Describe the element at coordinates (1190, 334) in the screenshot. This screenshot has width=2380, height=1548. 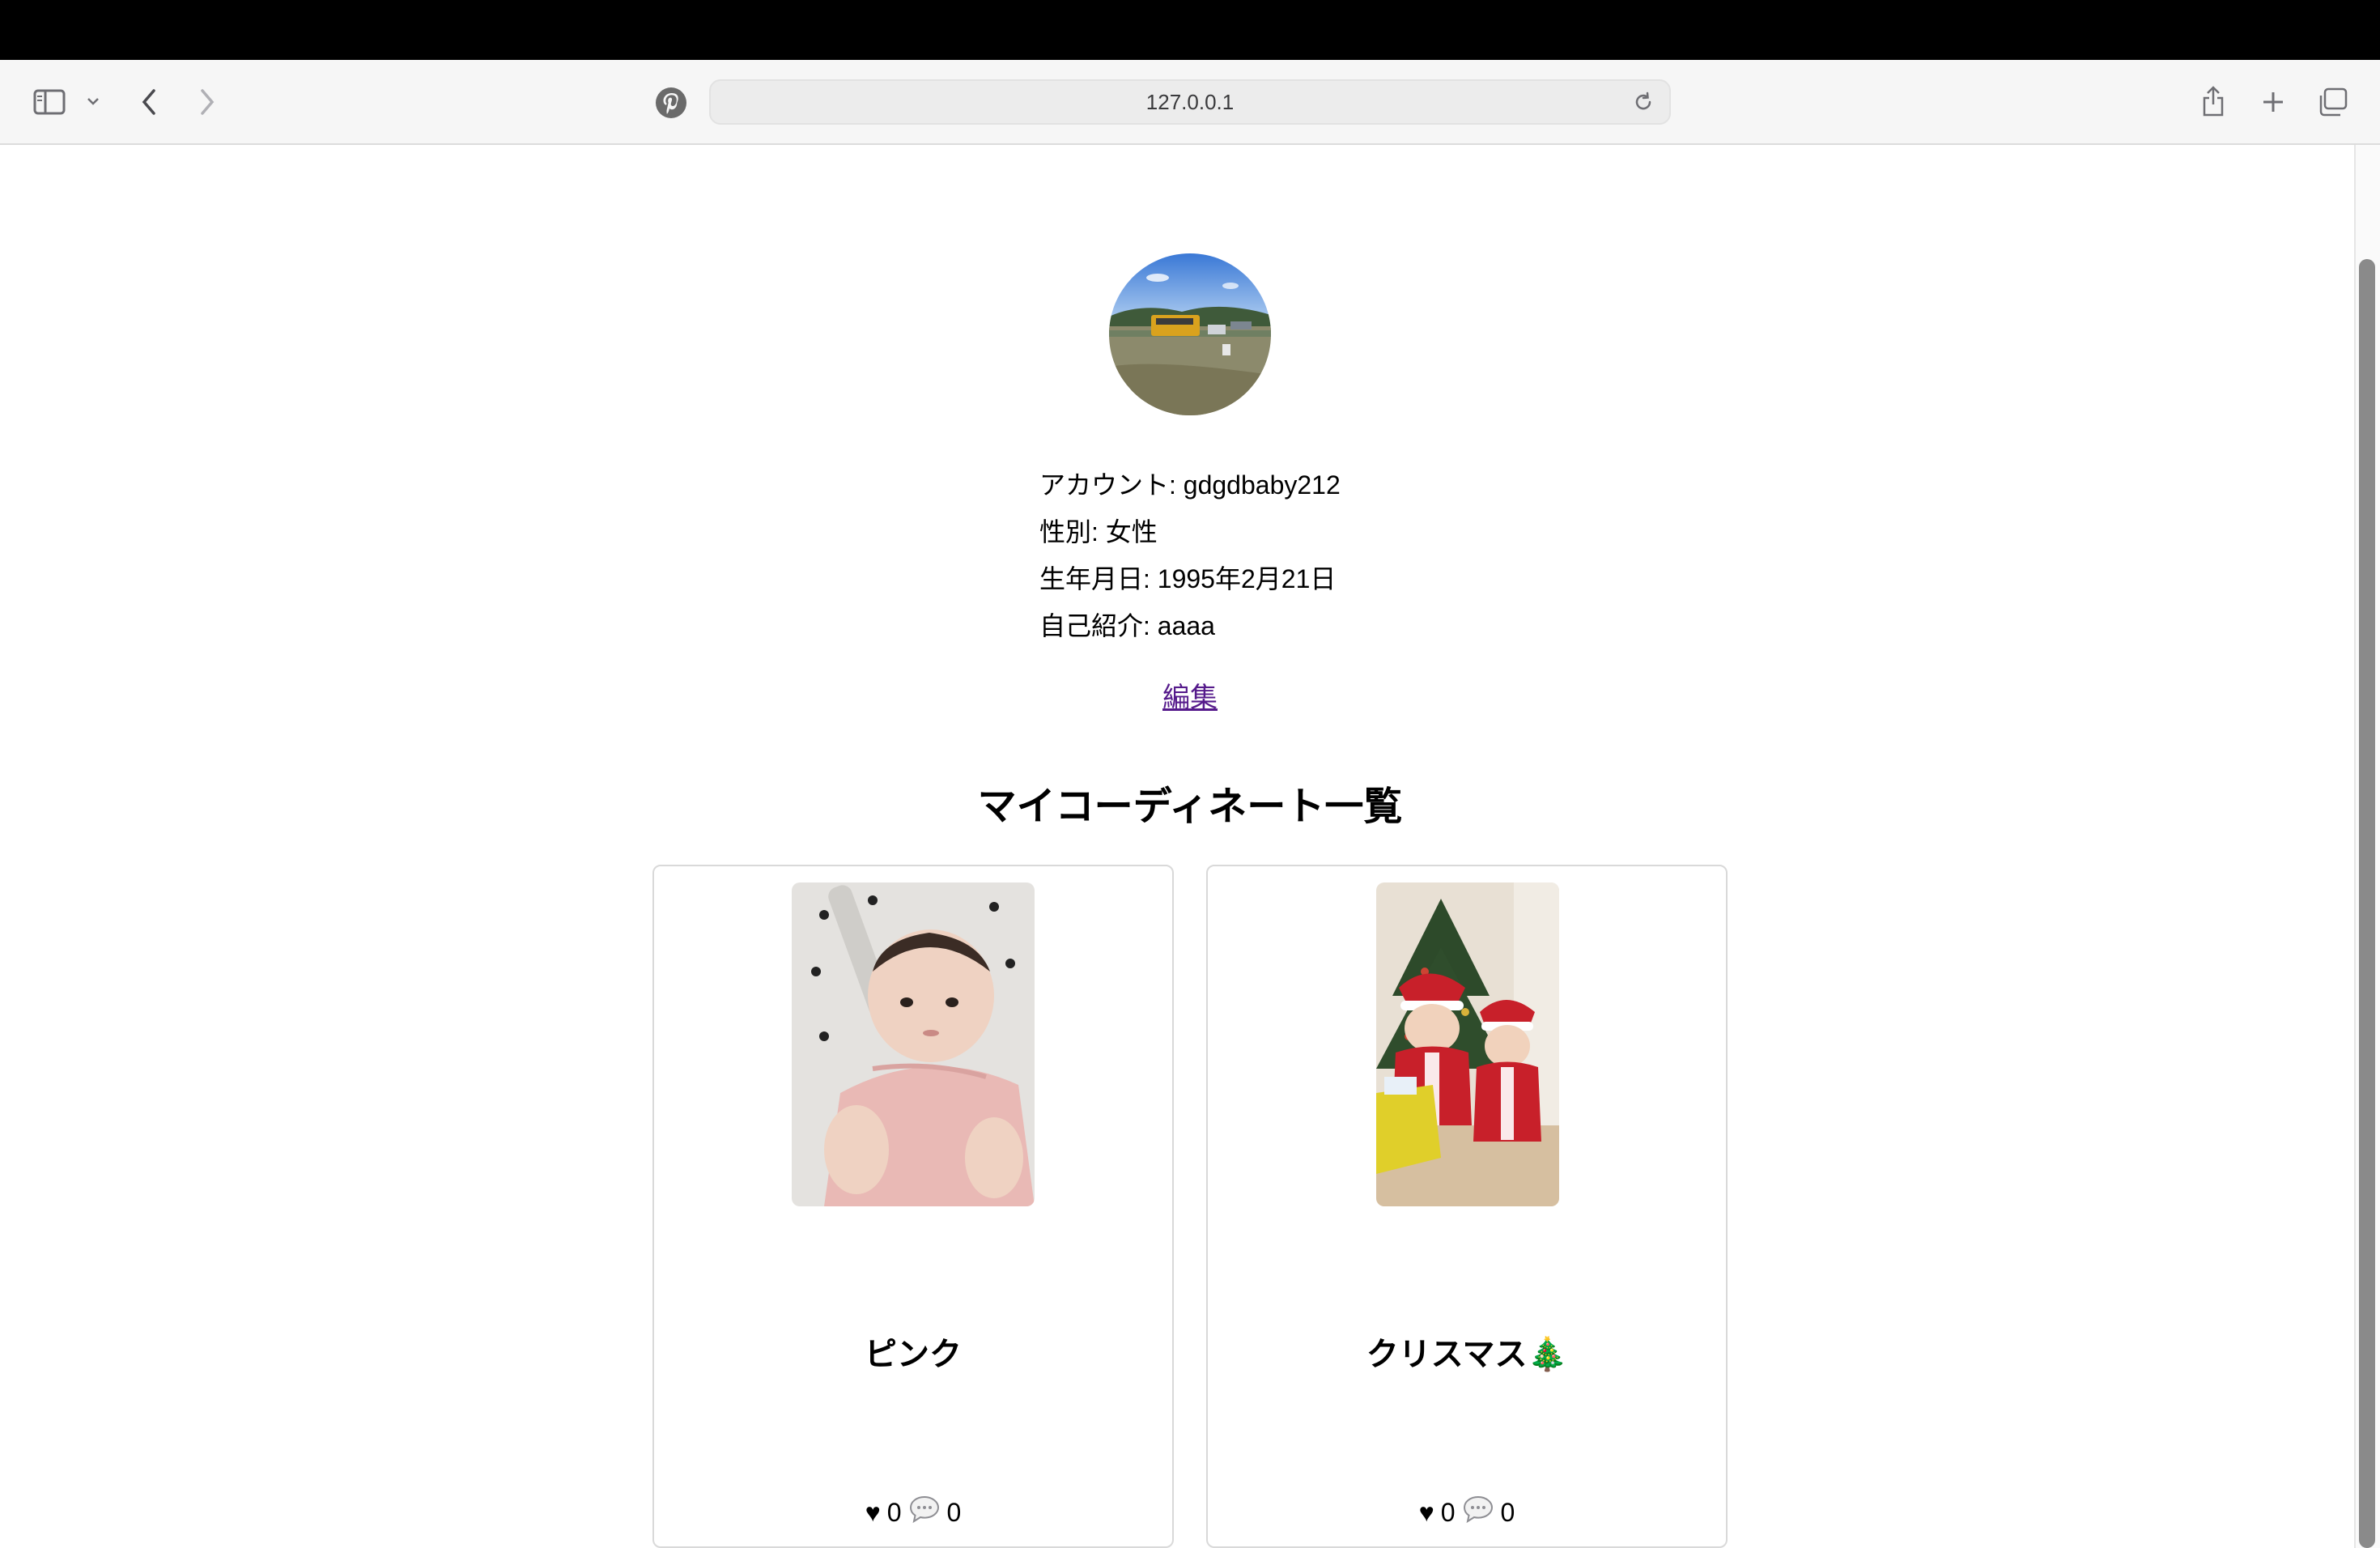
I see `avatar` at that location.